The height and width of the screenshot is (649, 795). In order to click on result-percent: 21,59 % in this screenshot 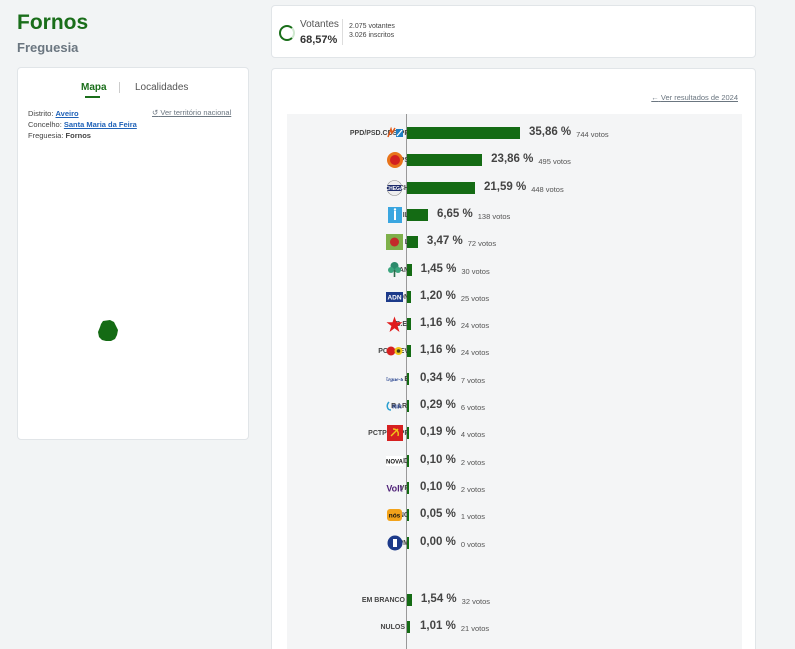, I will do `click(505, 186)`.